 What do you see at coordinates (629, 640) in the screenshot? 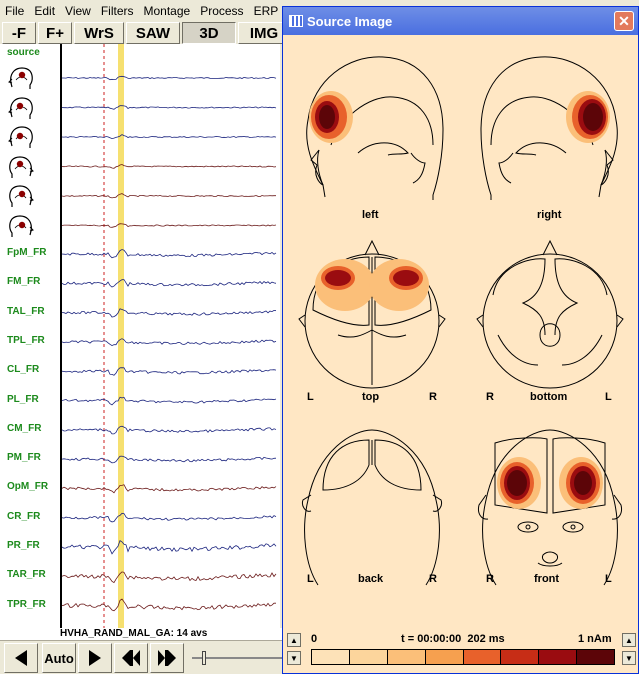
I see `spin-up-right: ▲` at bounding box center [629, 640].